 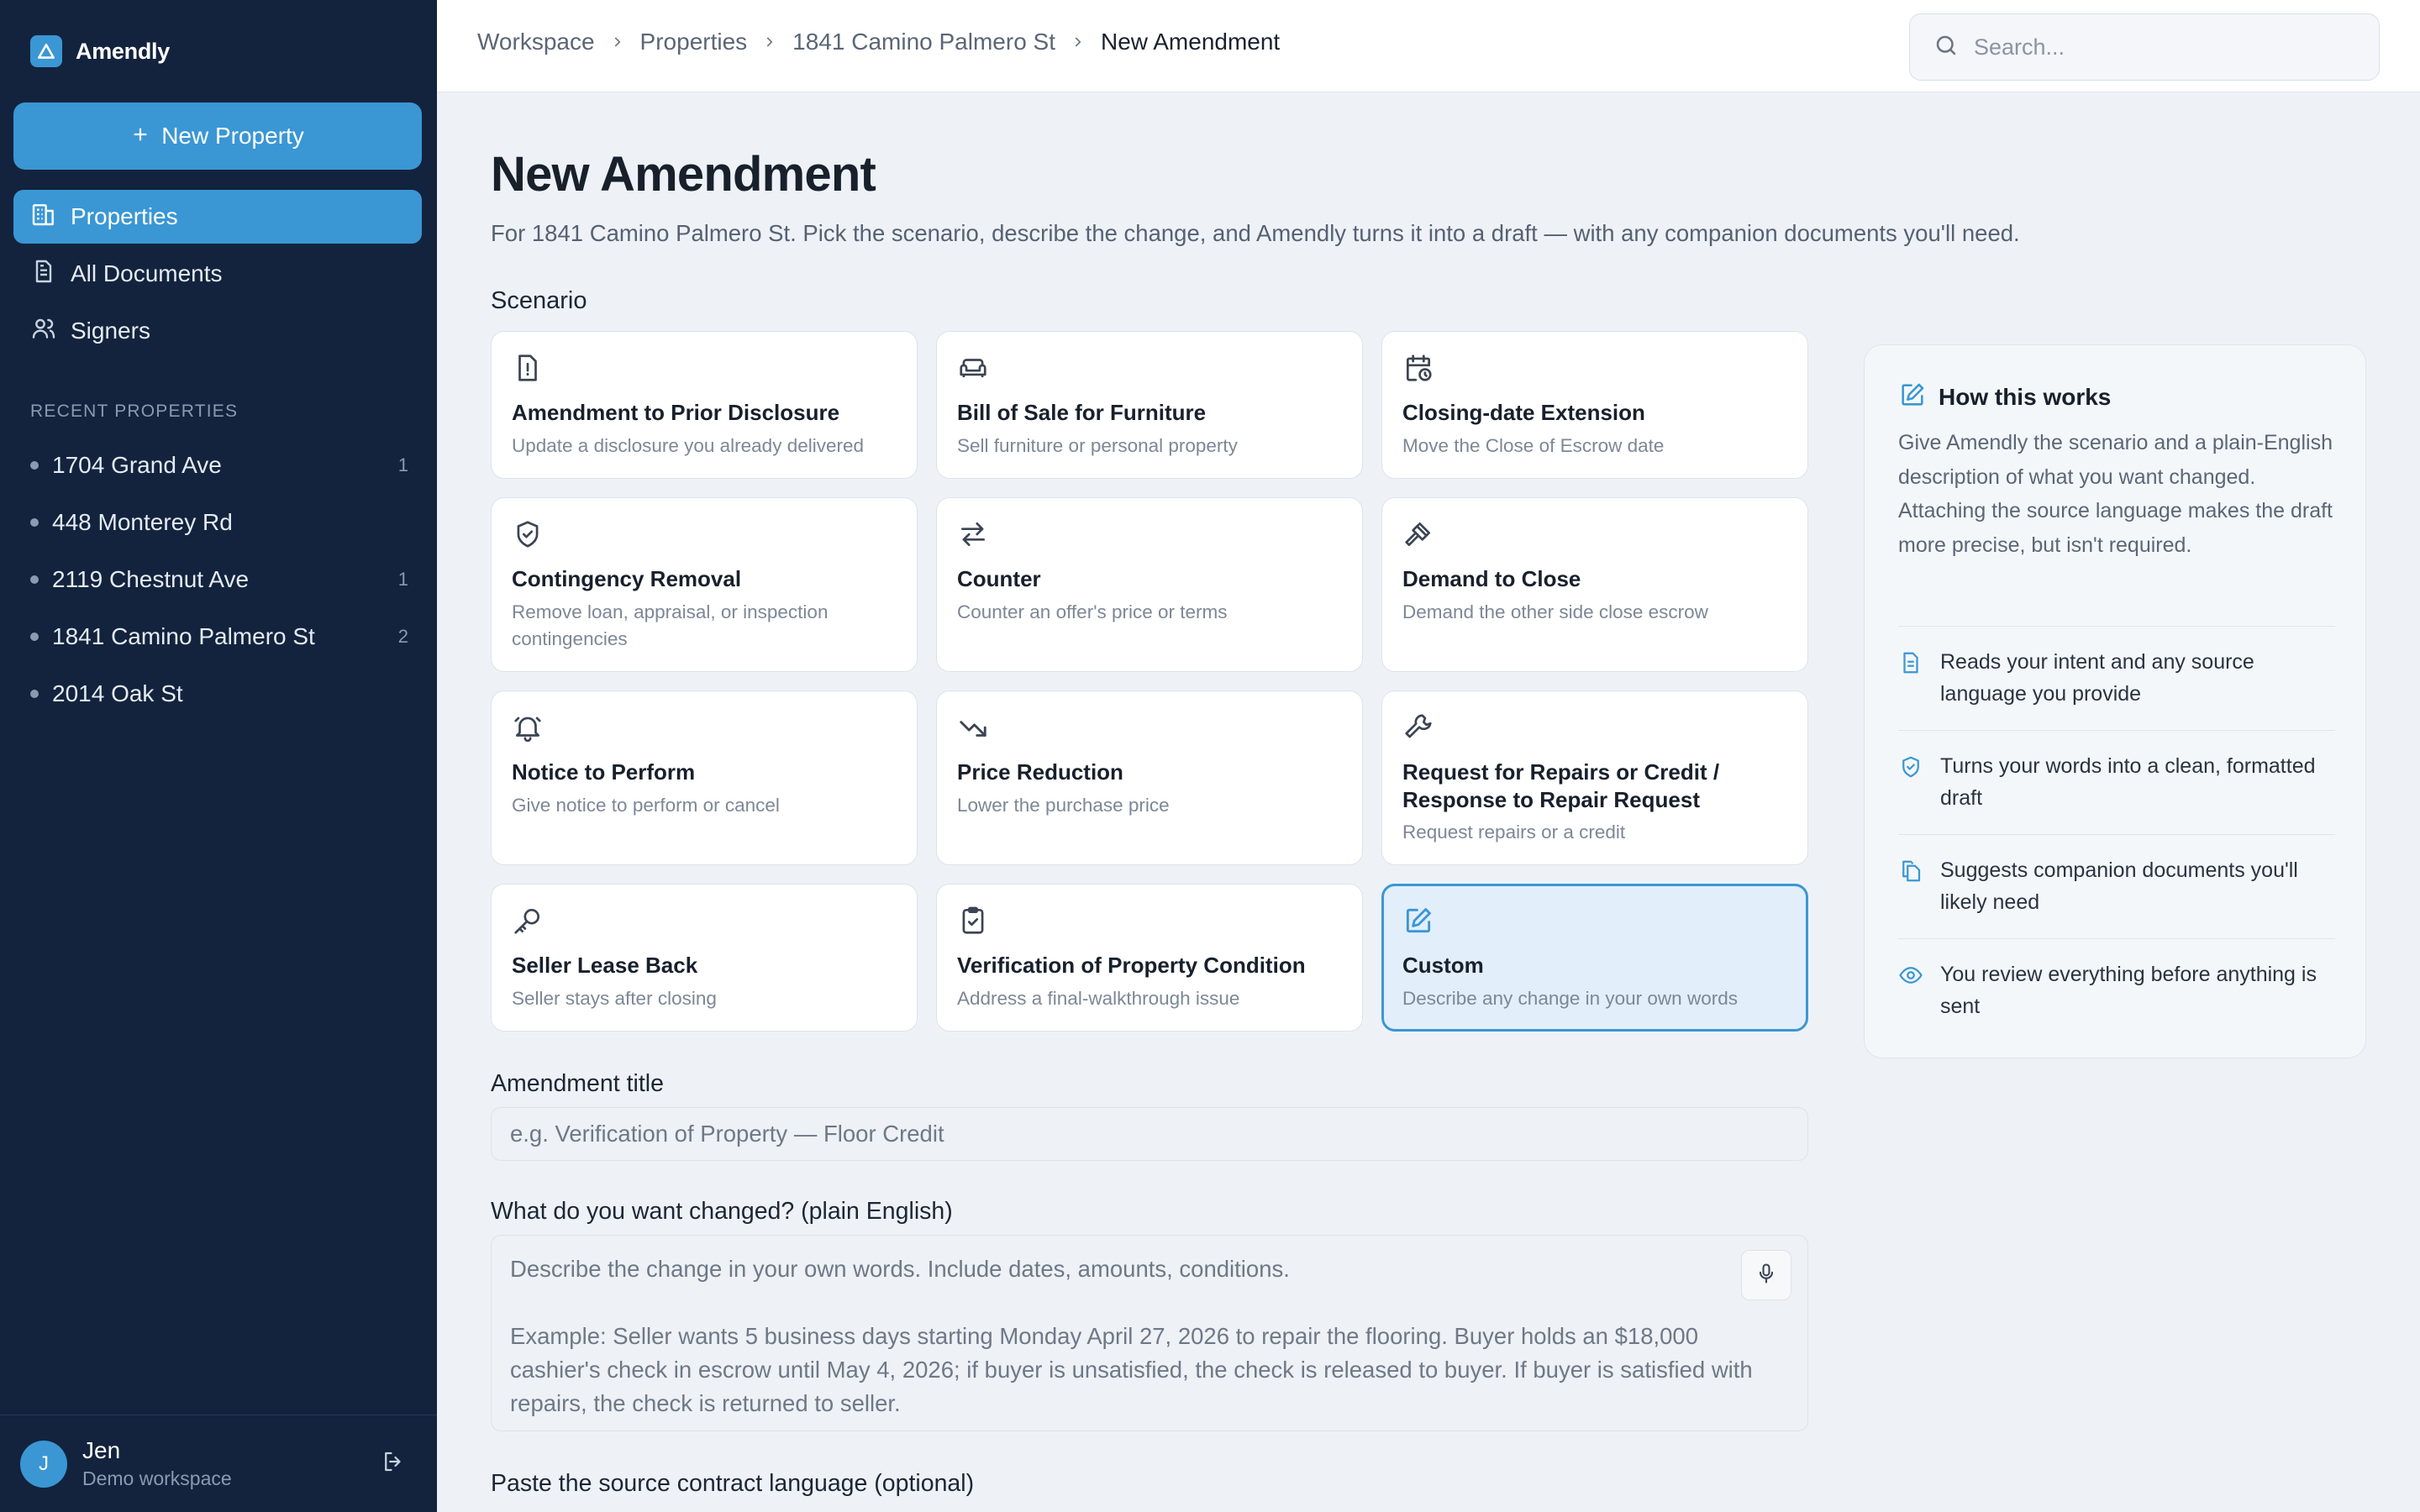 What do you see at coordinates (151, 579) in the screenshot?
I see `recent-property-name: 2119 Chestnut Ave` at bounding box center [151, 579].